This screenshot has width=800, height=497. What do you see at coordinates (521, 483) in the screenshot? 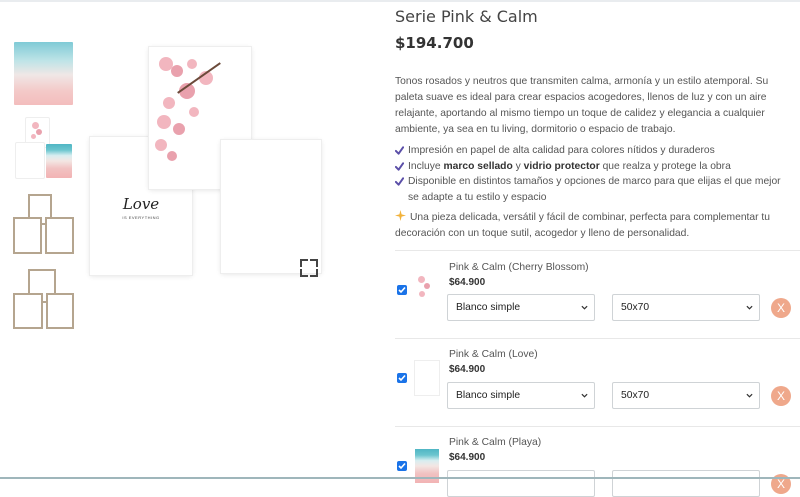
I see `frame-select` at bounding box center [521, 483].